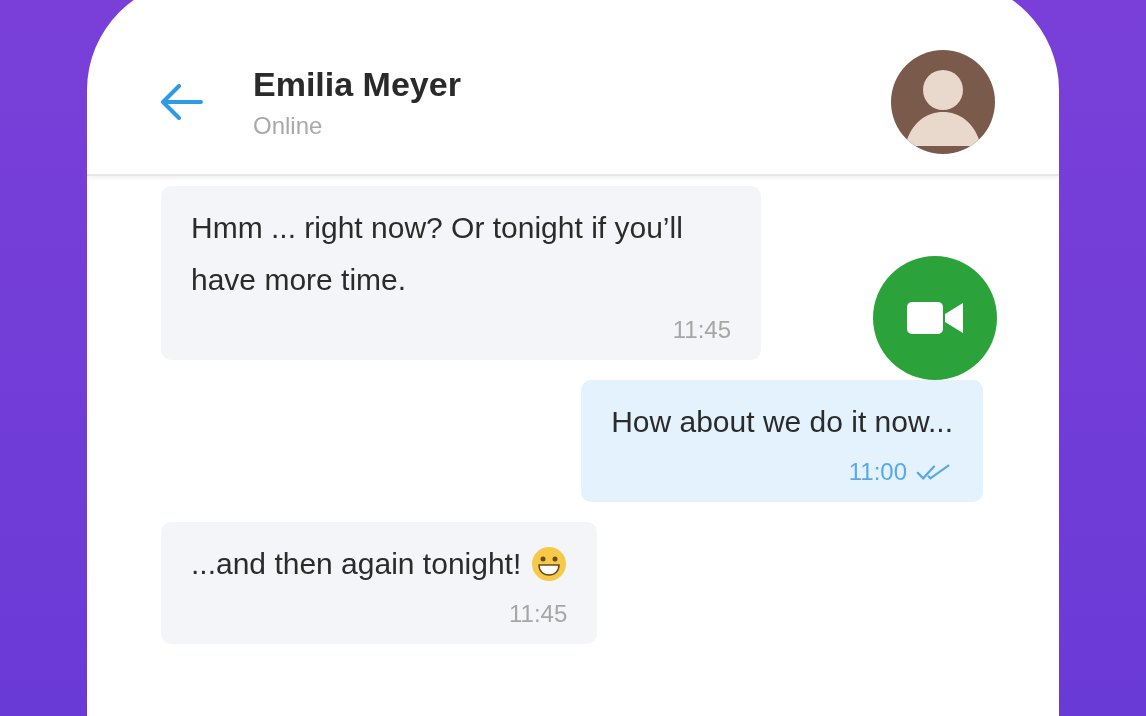  Describe the element at coordinates (181, 102) in the screenshot. I see `back-arrow-icon` at that location.